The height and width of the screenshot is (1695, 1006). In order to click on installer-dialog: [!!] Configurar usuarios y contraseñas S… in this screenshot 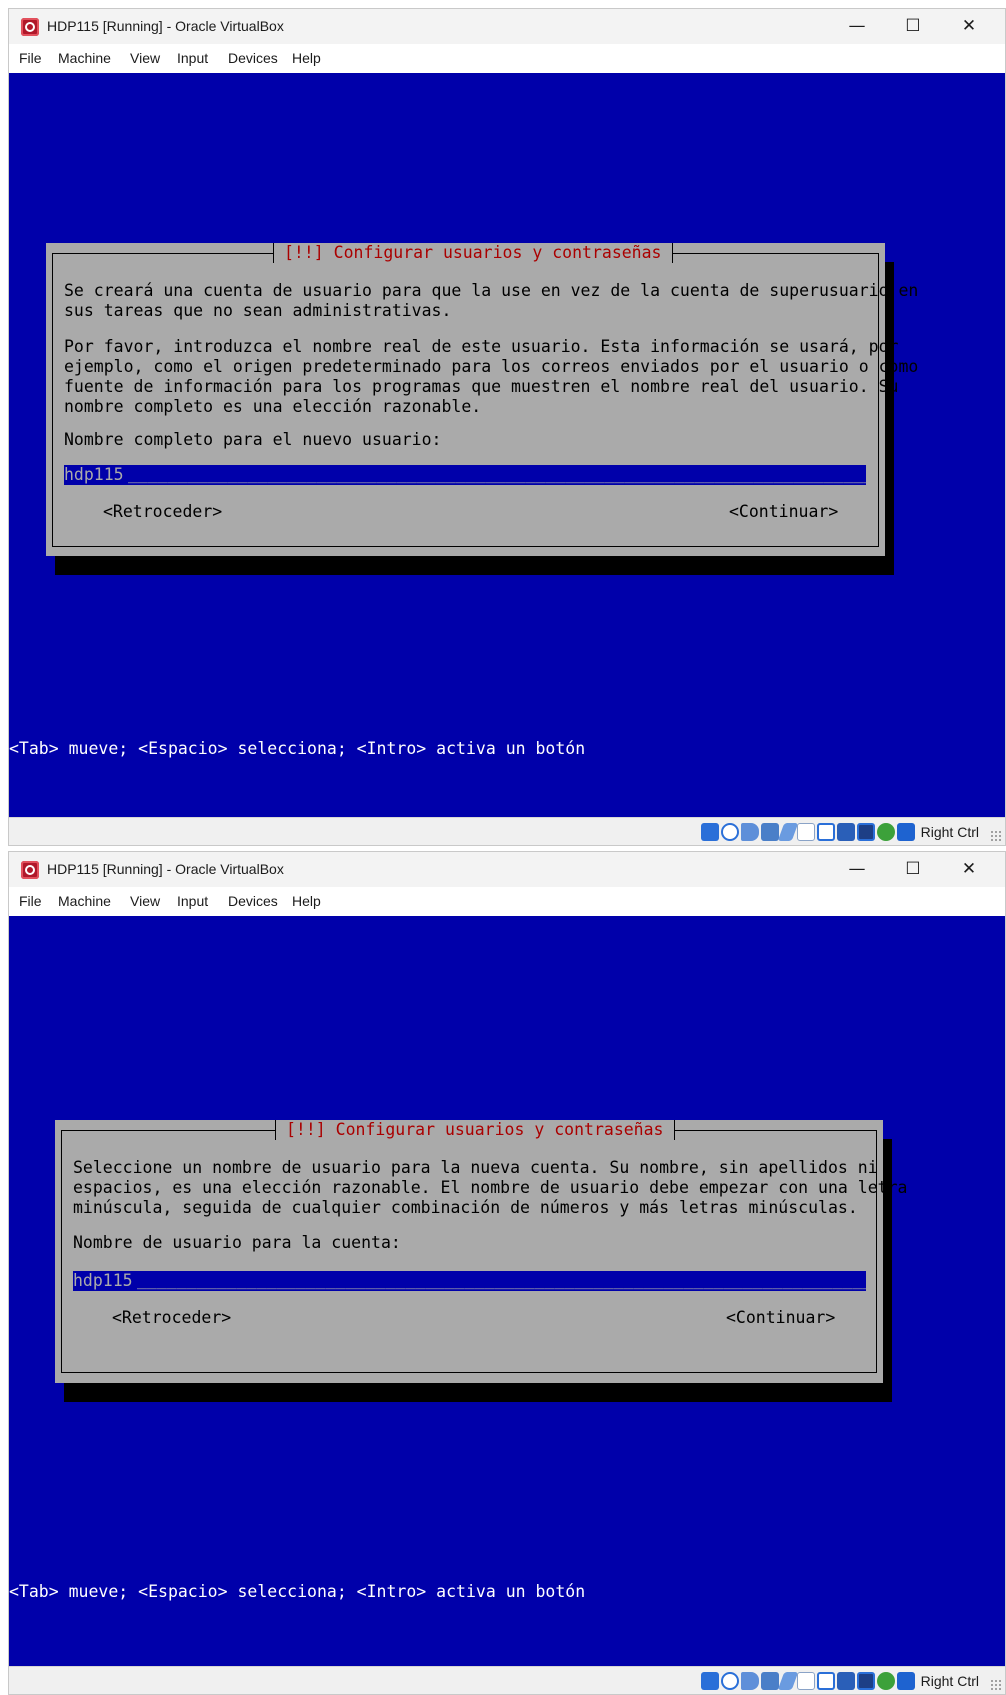, I will do `click(481, 1251)`.